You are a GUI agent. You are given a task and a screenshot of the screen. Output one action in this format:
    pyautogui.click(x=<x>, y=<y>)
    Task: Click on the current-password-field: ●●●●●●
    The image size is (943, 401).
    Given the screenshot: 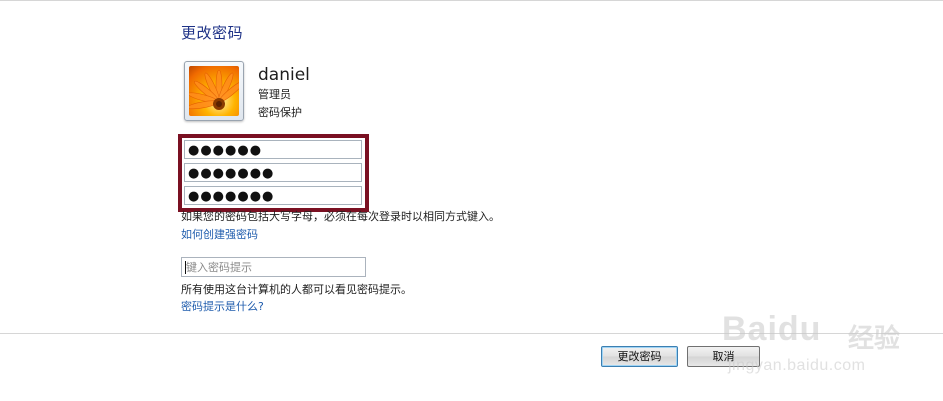 What is the action you would take?
    pyautogui.click(x=273, y=149)
    